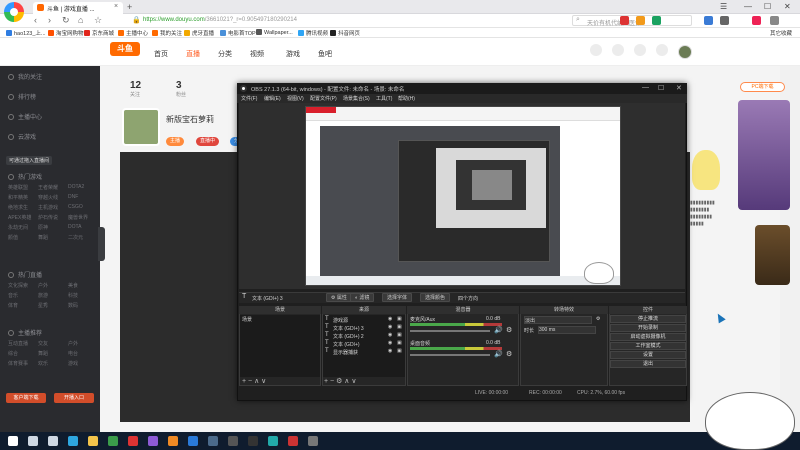 The height and width of the screenshot is (450, 800). What do you see at coordinates (22, 96) in the screenshot?
I see `sidebar-item-rank: 排行榜` at bounding box center [22, 96].